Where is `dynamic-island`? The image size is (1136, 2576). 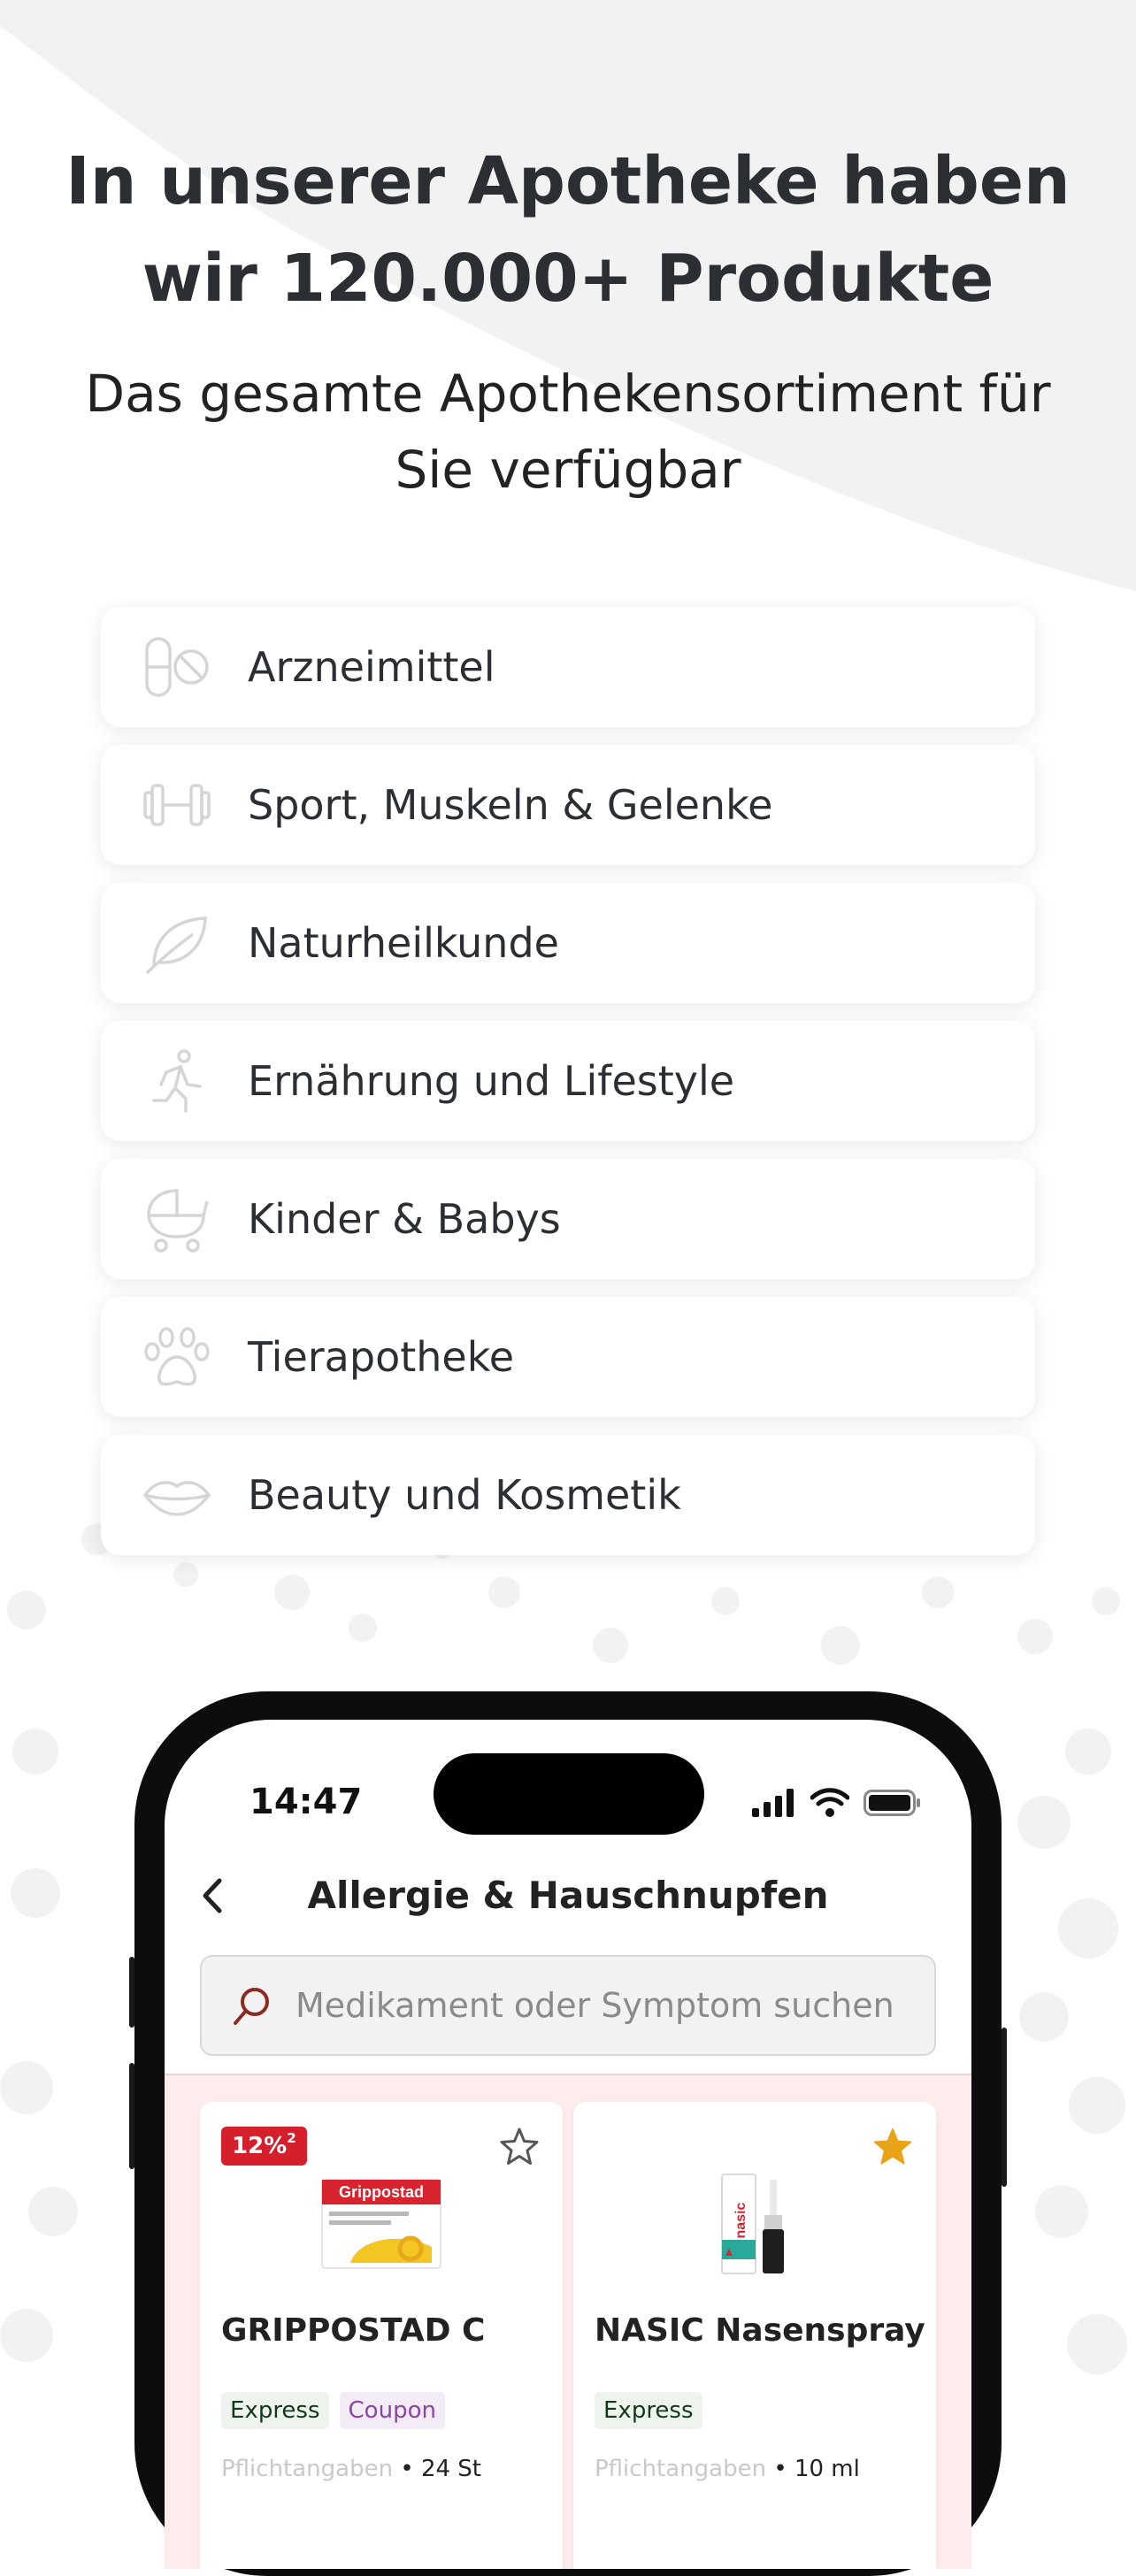 dynamic-island is located at coordinates (569, 1794).